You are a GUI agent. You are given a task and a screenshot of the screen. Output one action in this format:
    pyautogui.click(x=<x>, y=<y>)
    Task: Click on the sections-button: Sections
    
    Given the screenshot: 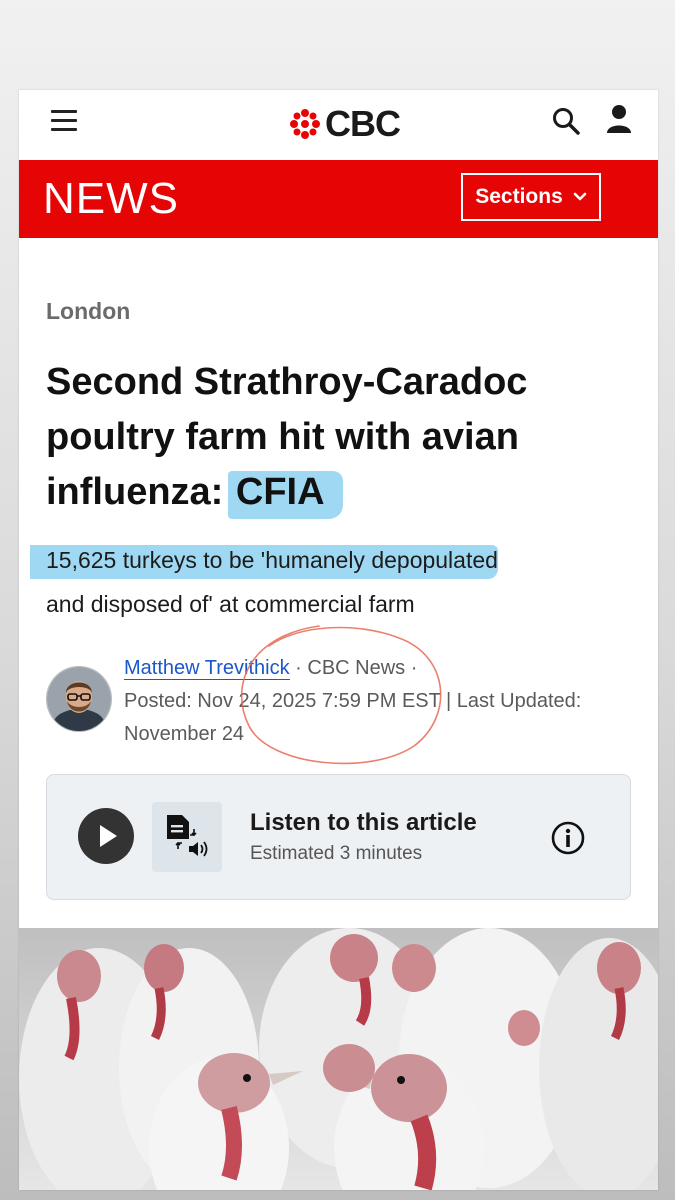 What is the action you would take?
    pyautogui.click(x=531, y=197)
    